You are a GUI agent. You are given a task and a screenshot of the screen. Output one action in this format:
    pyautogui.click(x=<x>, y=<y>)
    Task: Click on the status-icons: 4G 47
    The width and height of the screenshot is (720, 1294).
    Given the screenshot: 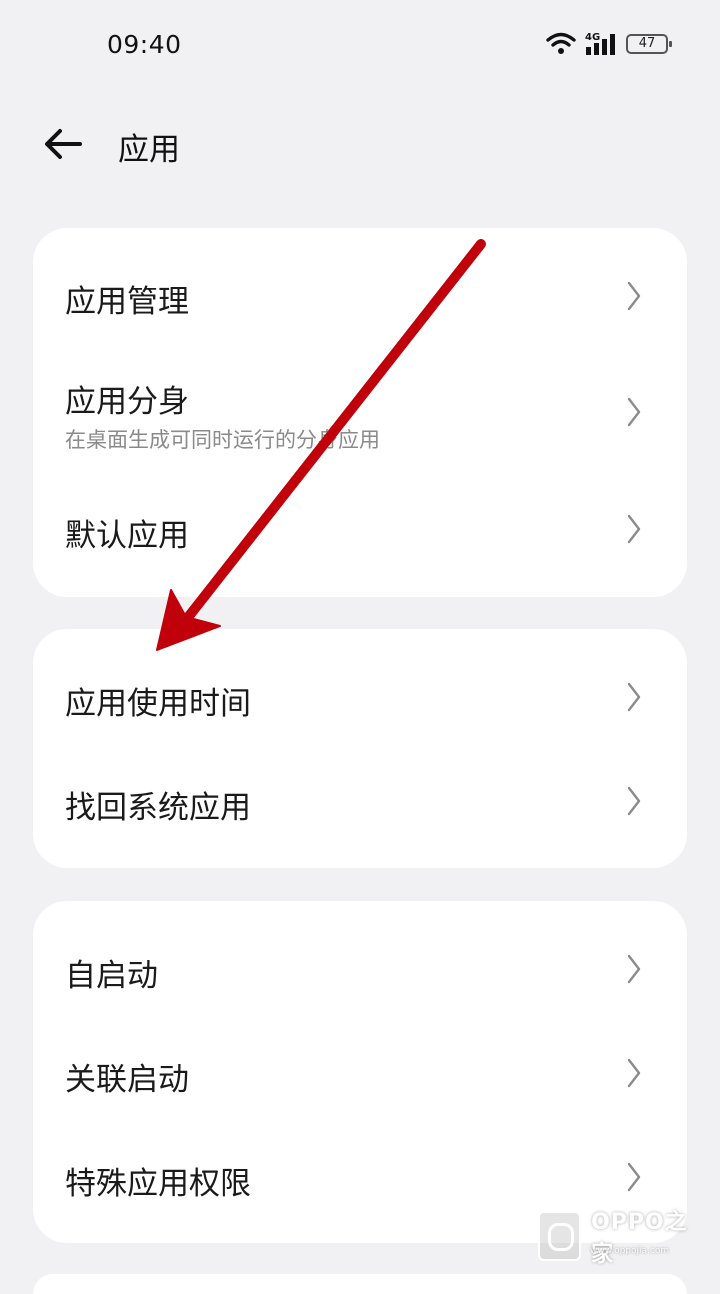 What is the action you would take?
    pyautogui.click(x=609, y=44)
    